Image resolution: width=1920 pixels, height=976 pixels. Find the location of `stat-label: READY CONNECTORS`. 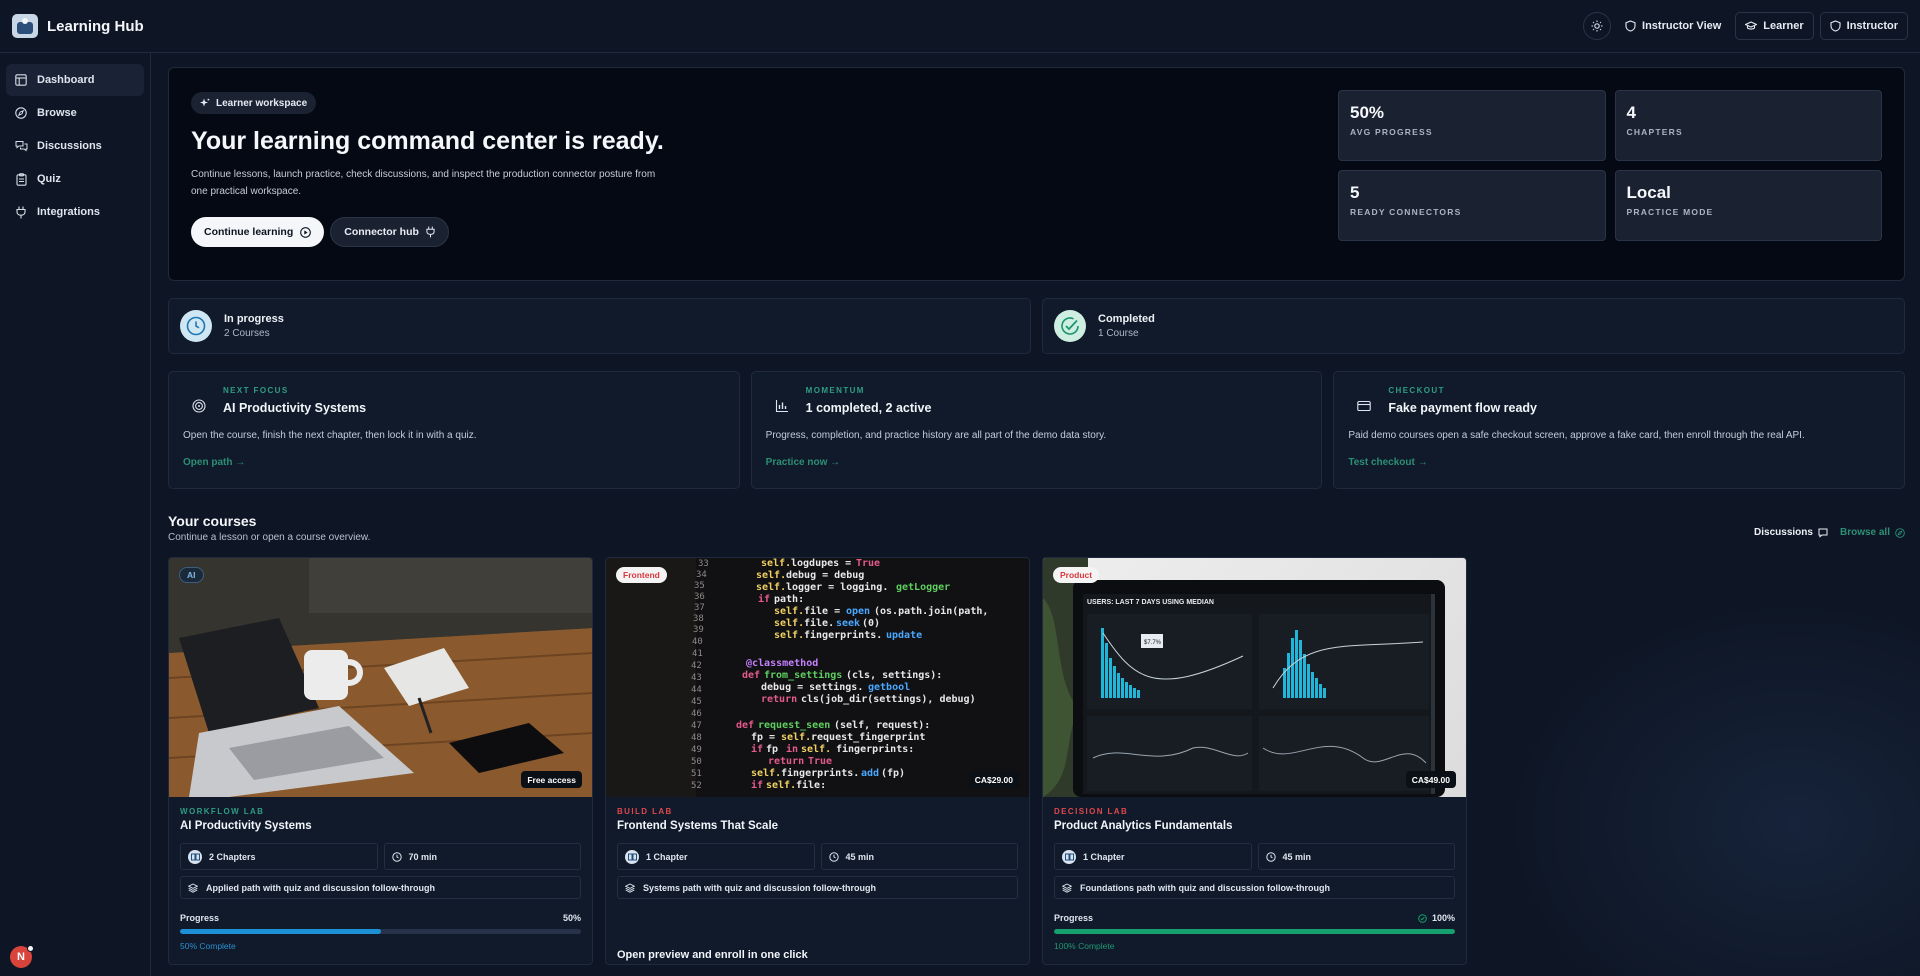

stat-label: READY CONNECTORS is located at coordinates (1406, 212).